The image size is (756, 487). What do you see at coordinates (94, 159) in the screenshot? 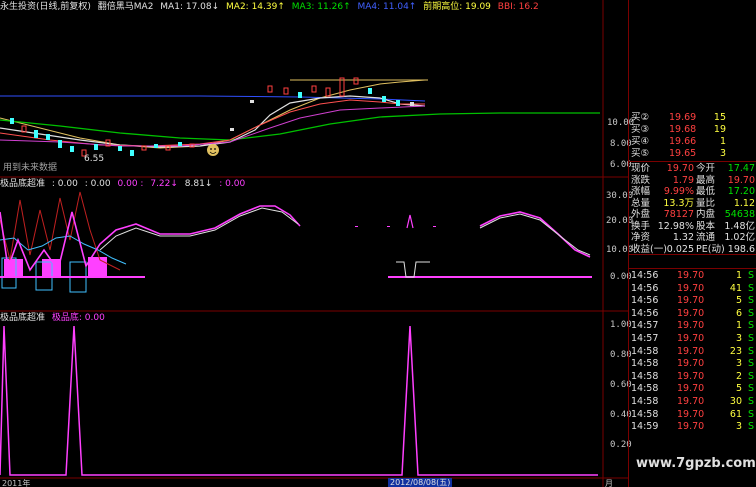
I see `low-price-annotation: 6.55` at bounding box center [94, 159].